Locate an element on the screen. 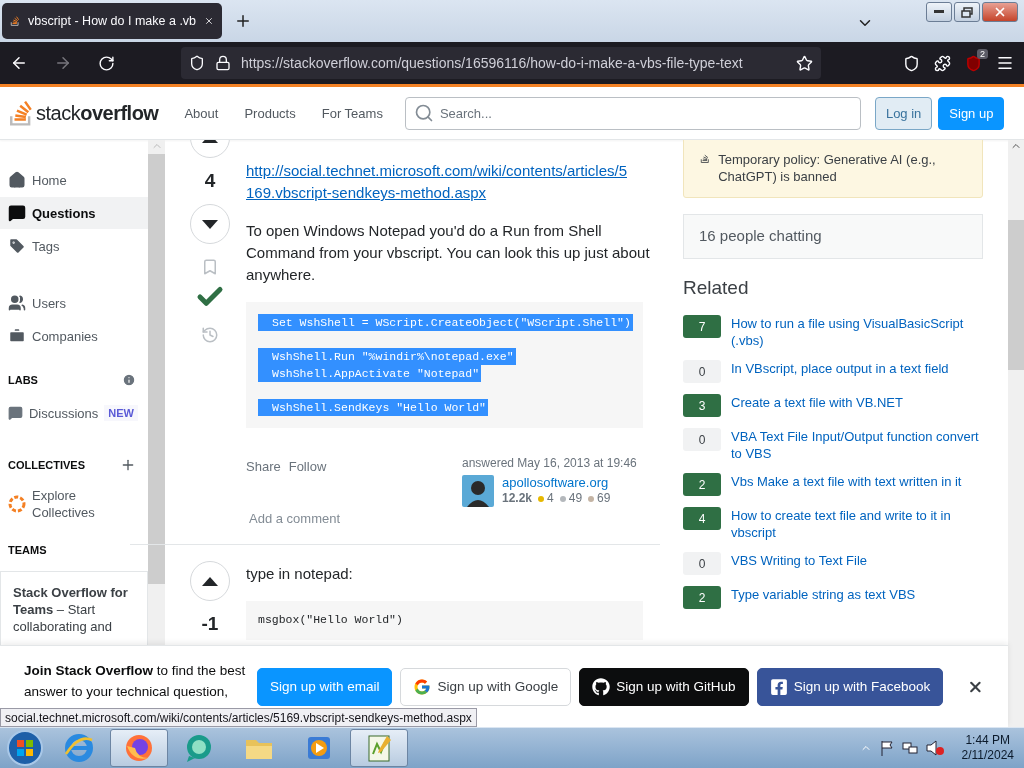 This screenshot has height=768, width=1024. sidebar-label: Tags is located at coordinates (46, 246).